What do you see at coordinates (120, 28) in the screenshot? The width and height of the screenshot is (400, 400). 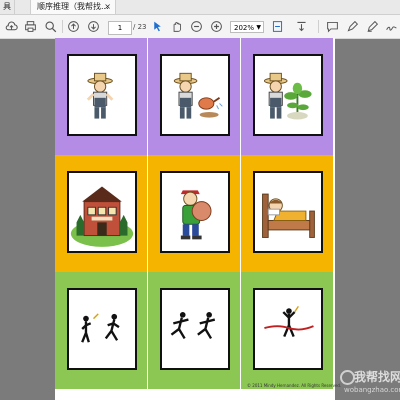 I see `page-number-input: 1` at bounding box center [120, 28].